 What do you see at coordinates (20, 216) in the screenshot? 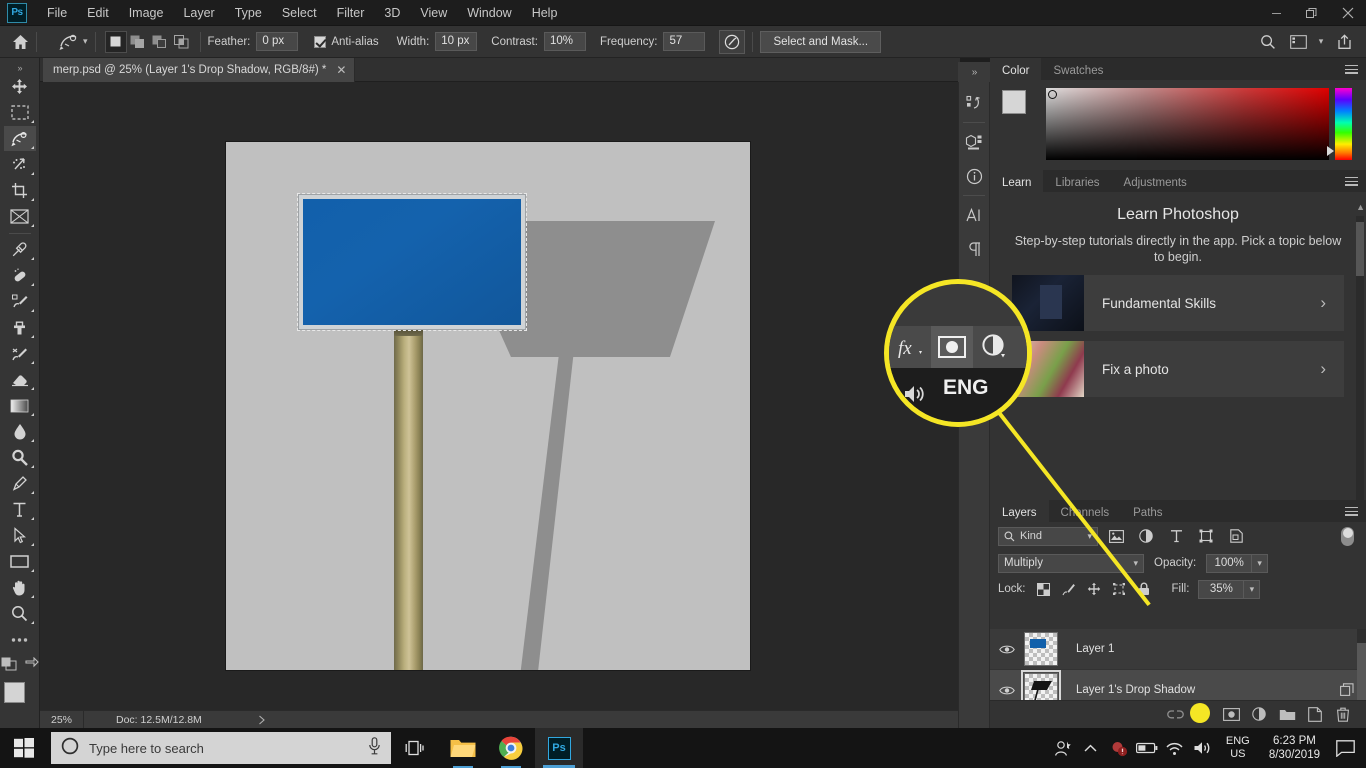
I see `frame-tool` at bounding box center [20, 216].